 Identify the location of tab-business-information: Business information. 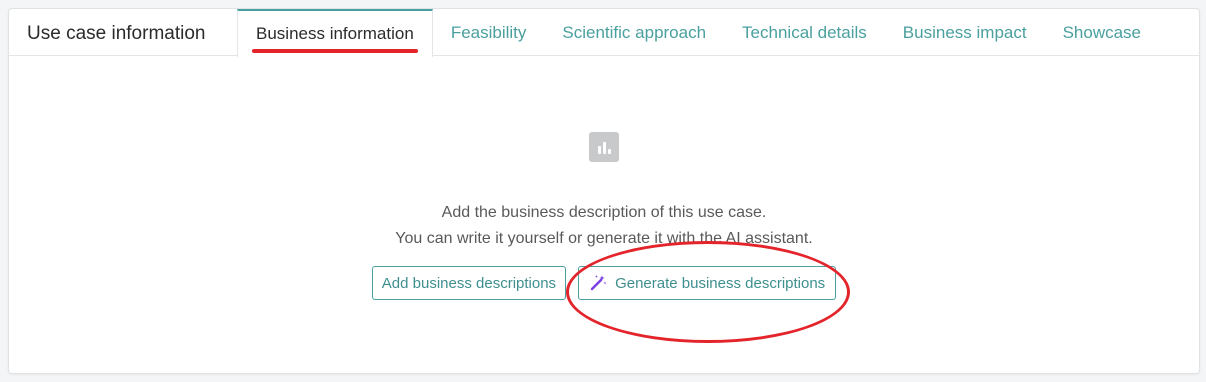
(335, 33).